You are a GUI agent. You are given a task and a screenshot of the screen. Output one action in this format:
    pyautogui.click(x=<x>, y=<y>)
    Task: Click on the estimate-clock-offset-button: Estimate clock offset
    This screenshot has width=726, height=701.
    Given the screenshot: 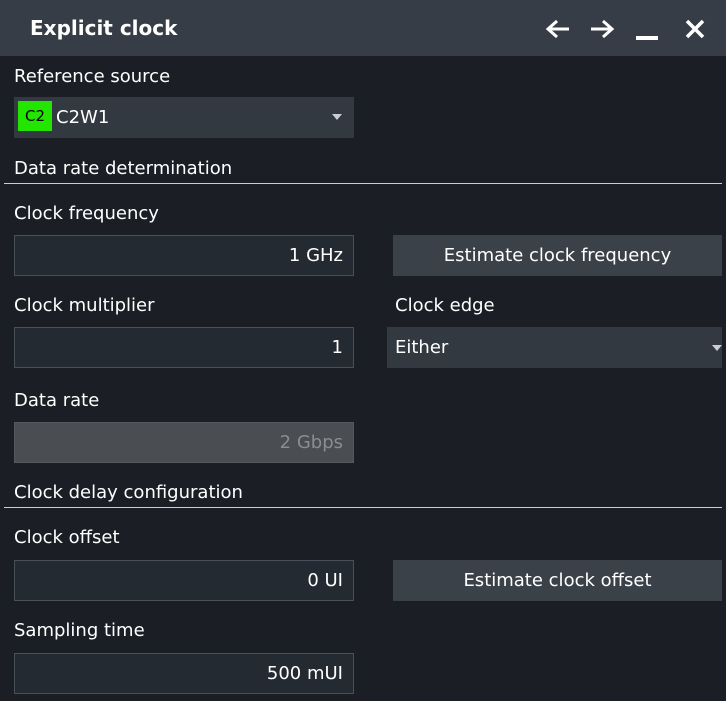 What is the action you would take?
    pyautogui.click(x=557, y=580)
    